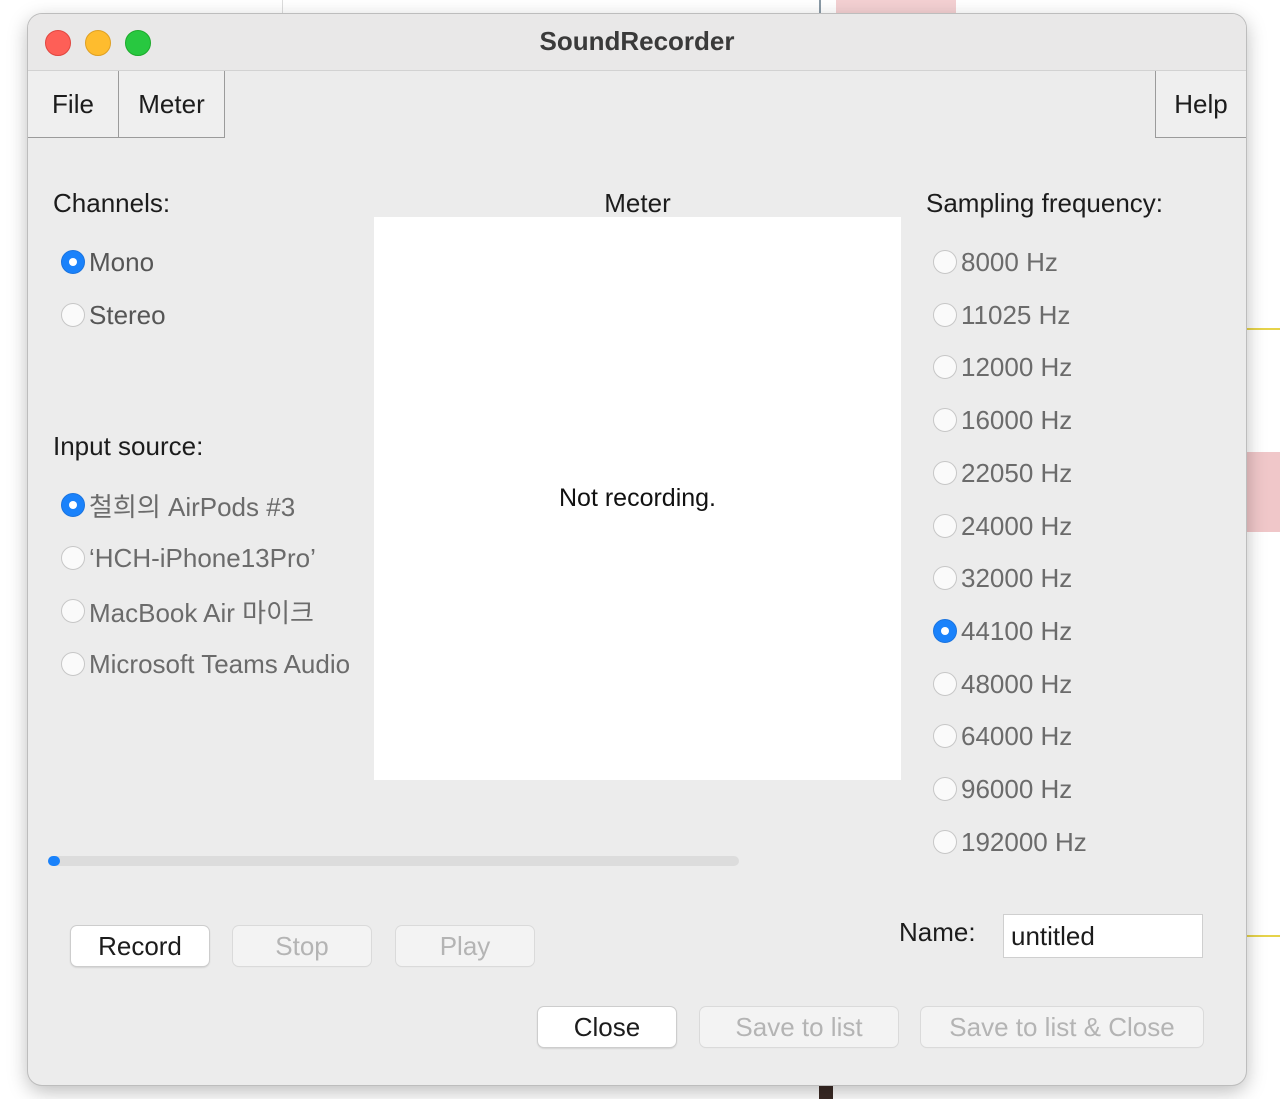  Describe the element at coordinates (122, 261) in the screenshot. I see `radio-label: Mono` at that location.